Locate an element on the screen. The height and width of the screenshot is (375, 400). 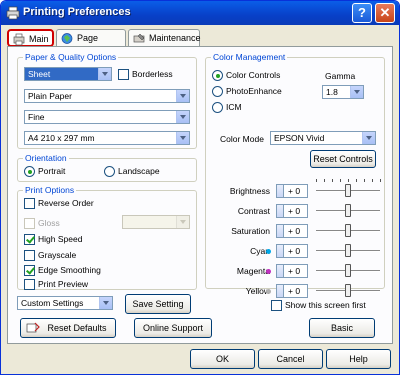
custom-settings-select: Custom Settings is located at coordinates (65, 303).